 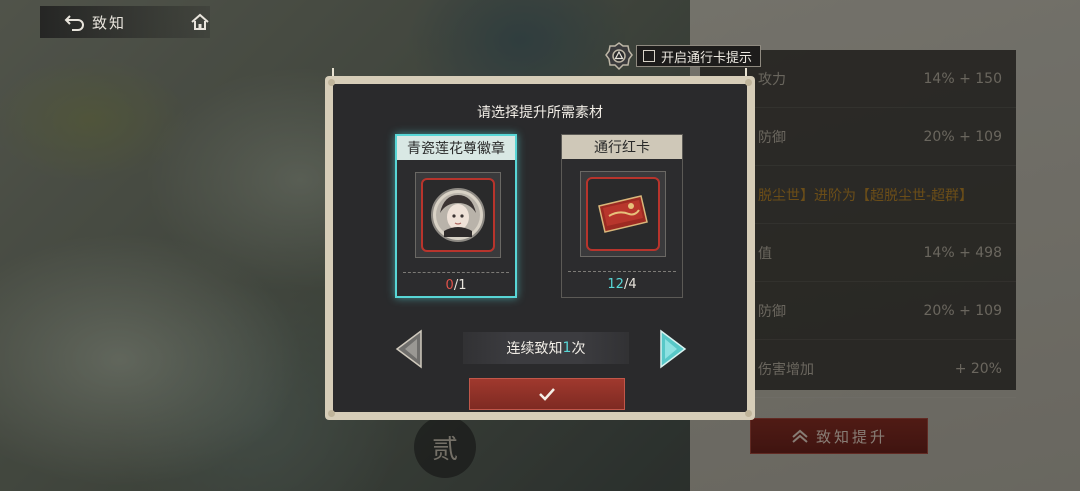 What do you see at coordinates (630, 284) in the screenshot?
I see `count-need: /4` at bounding box center [630, 284].